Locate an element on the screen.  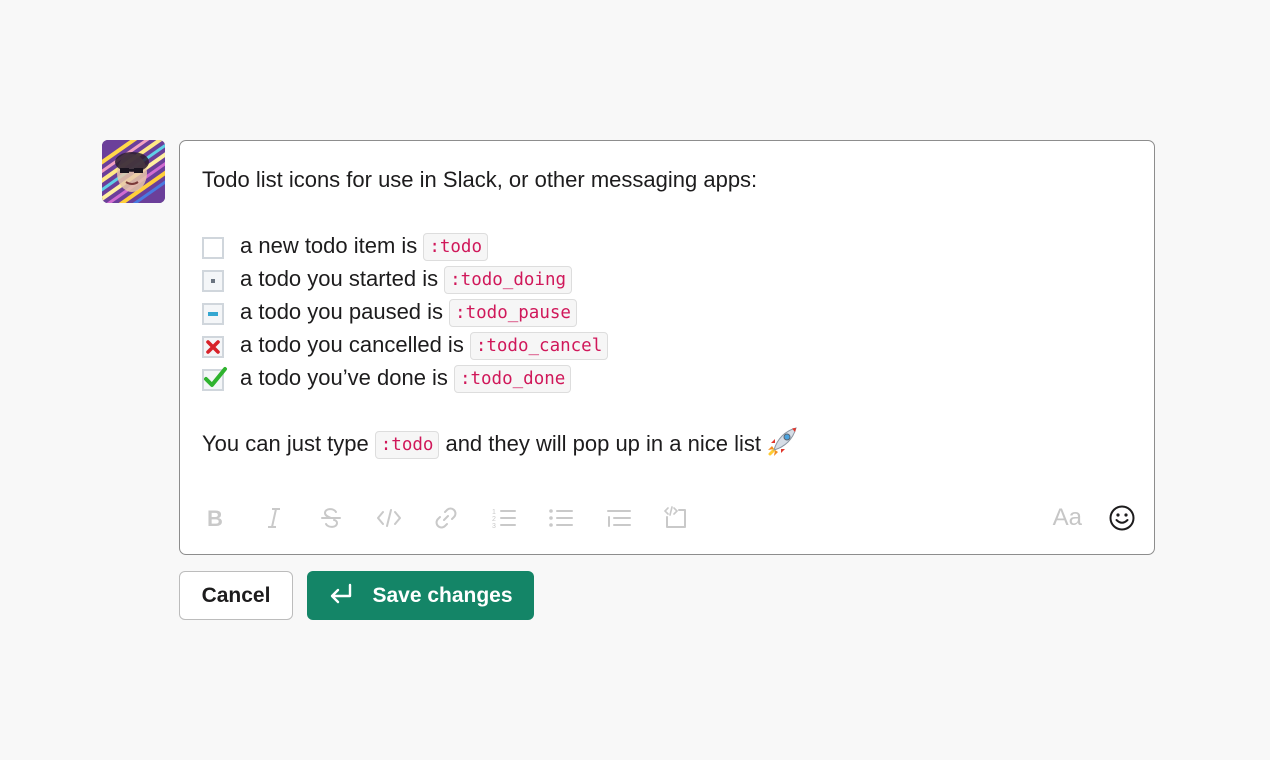
list-item: a new todo item is :todo is located at coordinates (667, 245).